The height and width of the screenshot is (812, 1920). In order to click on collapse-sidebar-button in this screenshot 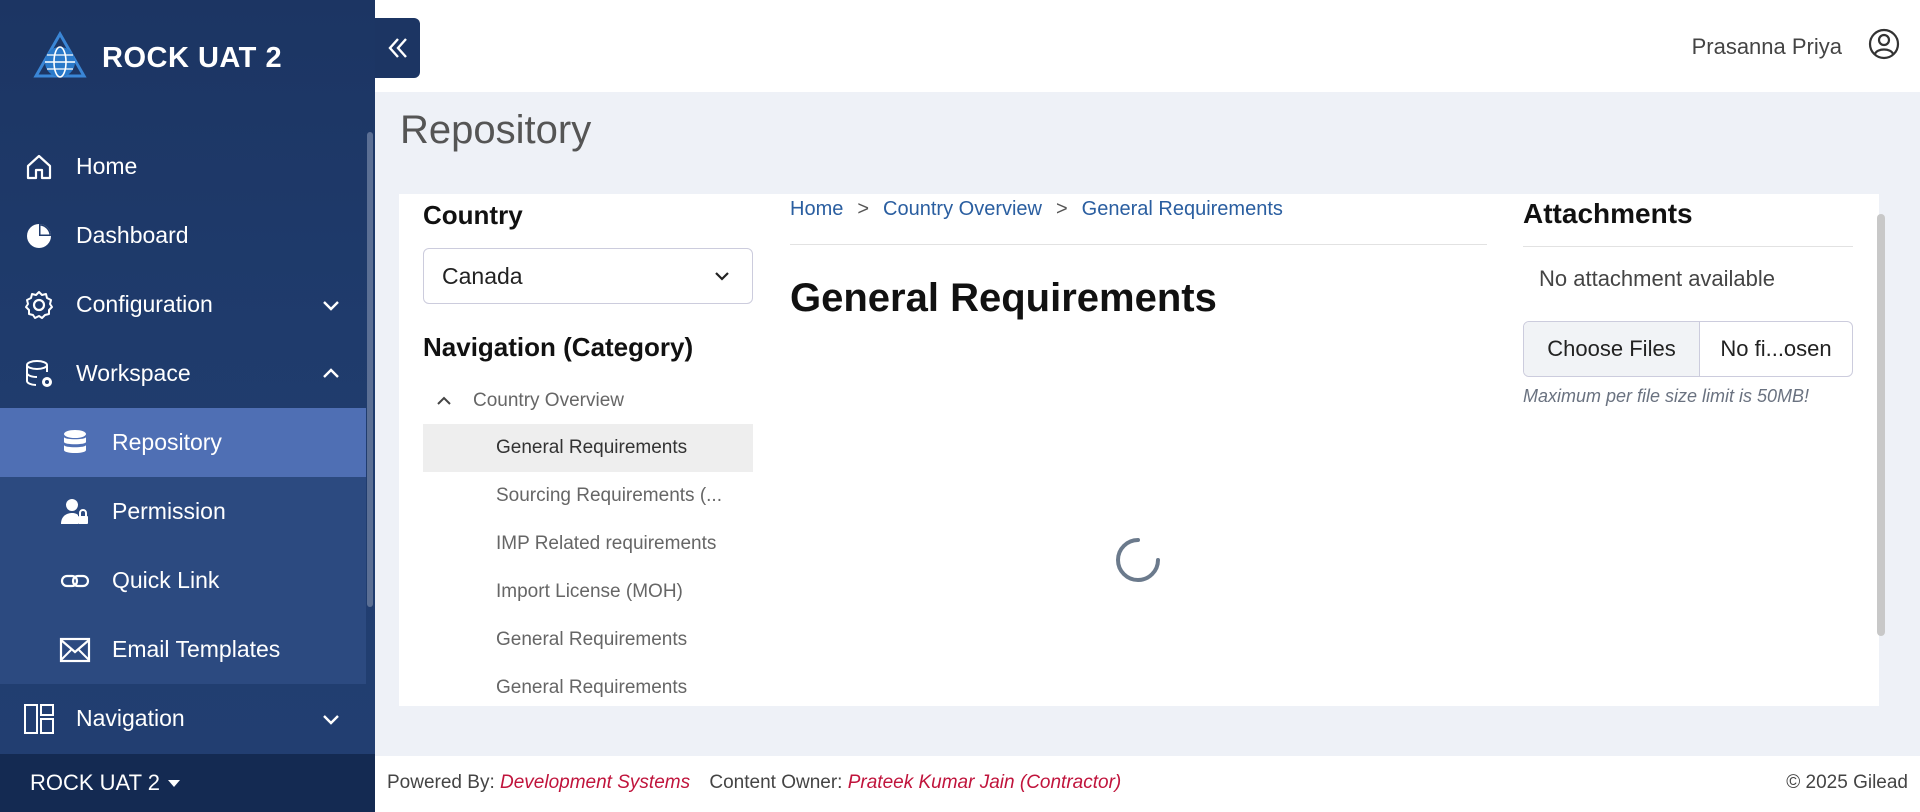, I will do `click(397, 48)`.